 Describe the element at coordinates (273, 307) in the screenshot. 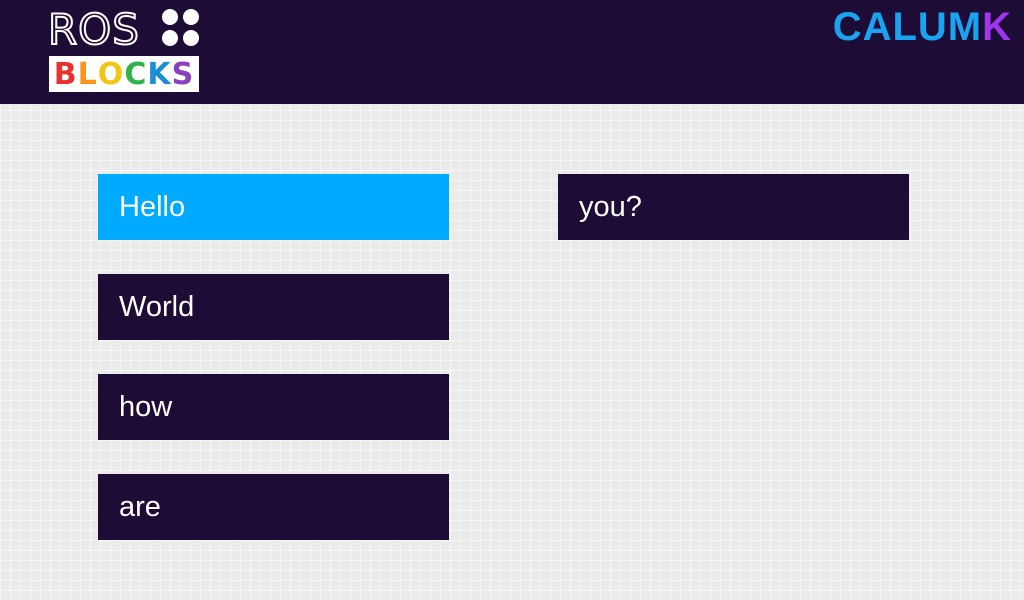

I see `block-world: World` at that location.